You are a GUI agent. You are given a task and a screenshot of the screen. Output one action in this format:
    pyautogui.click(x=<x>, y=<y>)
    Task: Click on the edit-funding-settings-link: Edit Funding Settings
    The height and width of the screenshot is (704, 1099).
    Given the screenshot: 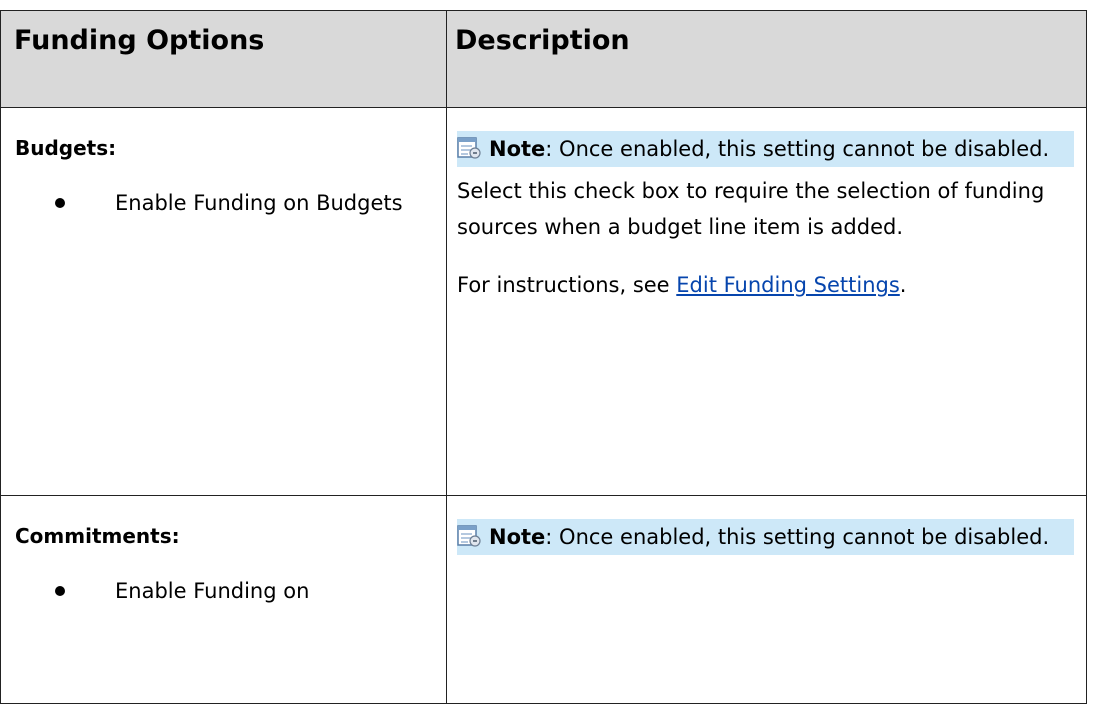 What is the action you would take?
    pyautogui.click(x=788, y=285)
    